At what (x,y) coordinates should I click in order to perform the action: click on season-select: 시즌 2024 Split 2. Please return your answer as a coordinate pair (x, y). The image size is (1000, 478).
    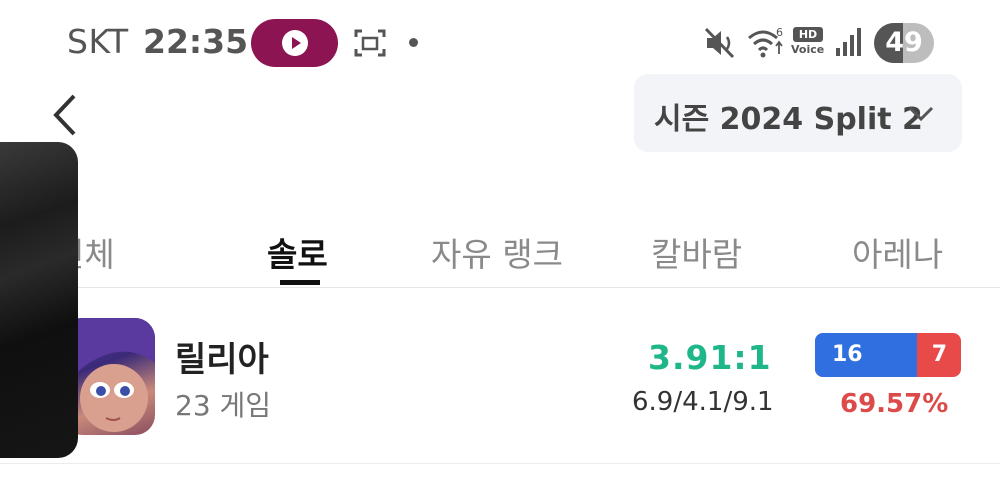
    Looking at the image, I should click on (798, 113).